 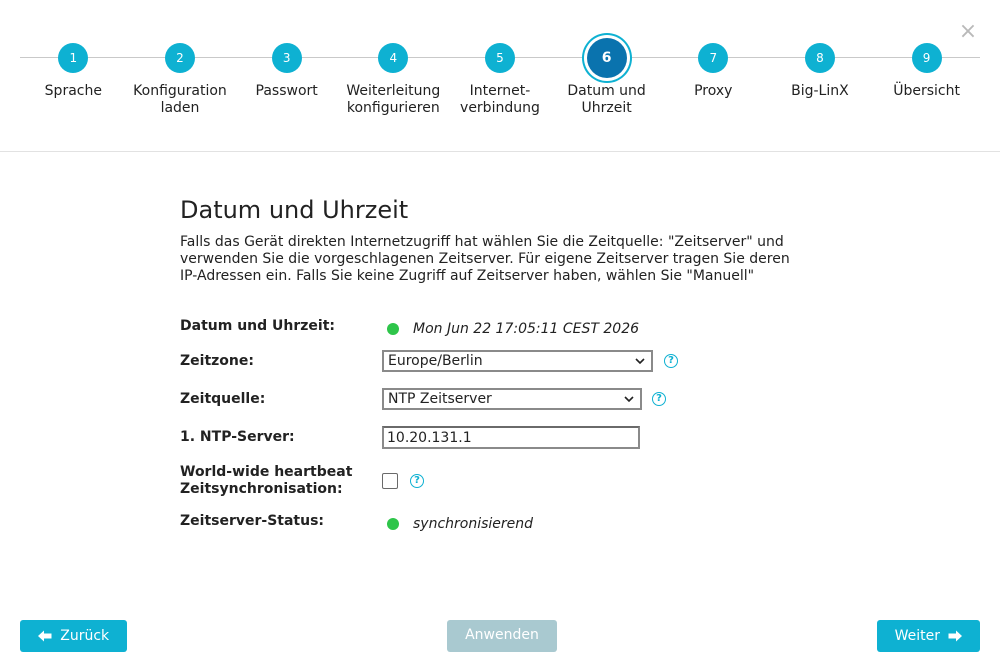 I want to click on step-label: Internet- verbindung, so click(x=500, y=99).